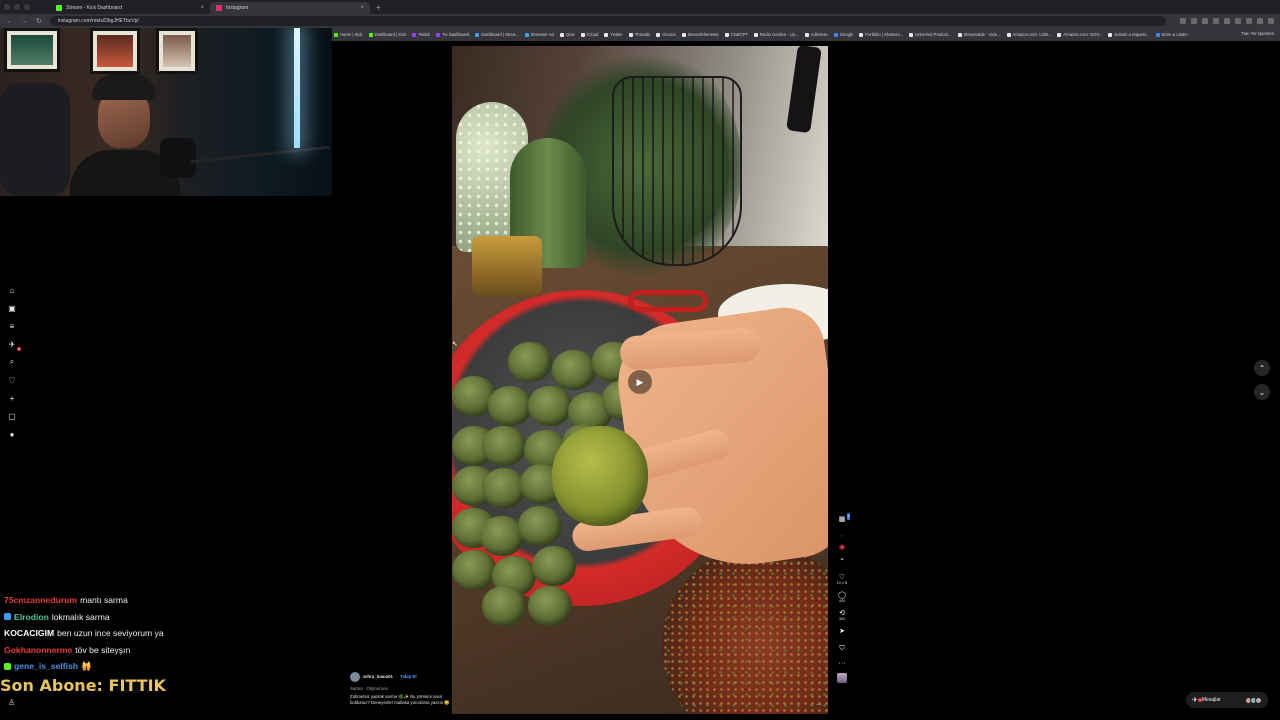  What do you see at coordinates (378, 676) in the screenshot?
I see `post-username: zehra_tuana01` at bounding box center [378, 676].